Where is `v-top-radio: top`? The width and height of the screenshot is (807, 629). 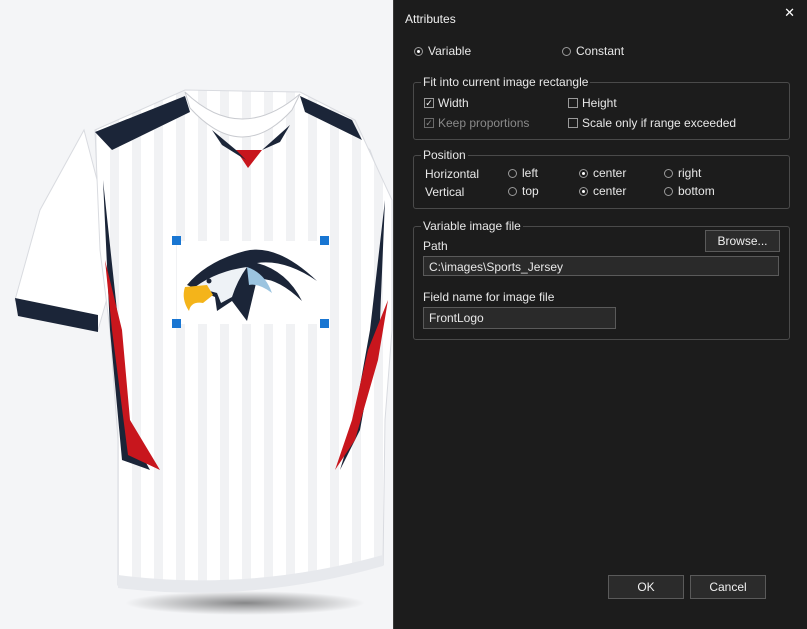 v-top-radio: top is located at coordinates (523, 191).